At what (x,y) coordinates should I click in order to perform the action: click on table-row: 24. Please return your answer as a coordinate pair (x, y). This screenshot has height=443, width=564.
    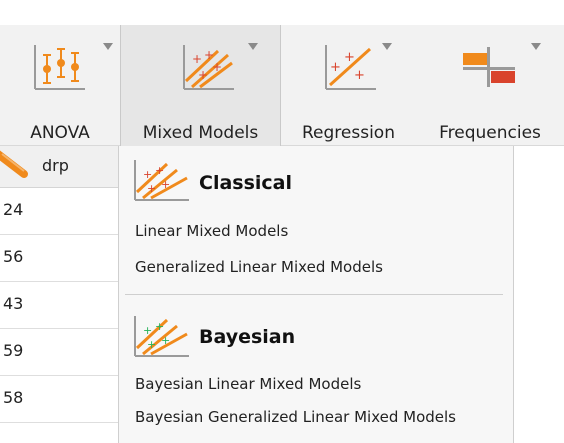
    Looking at the image, I should click on (60, 211).